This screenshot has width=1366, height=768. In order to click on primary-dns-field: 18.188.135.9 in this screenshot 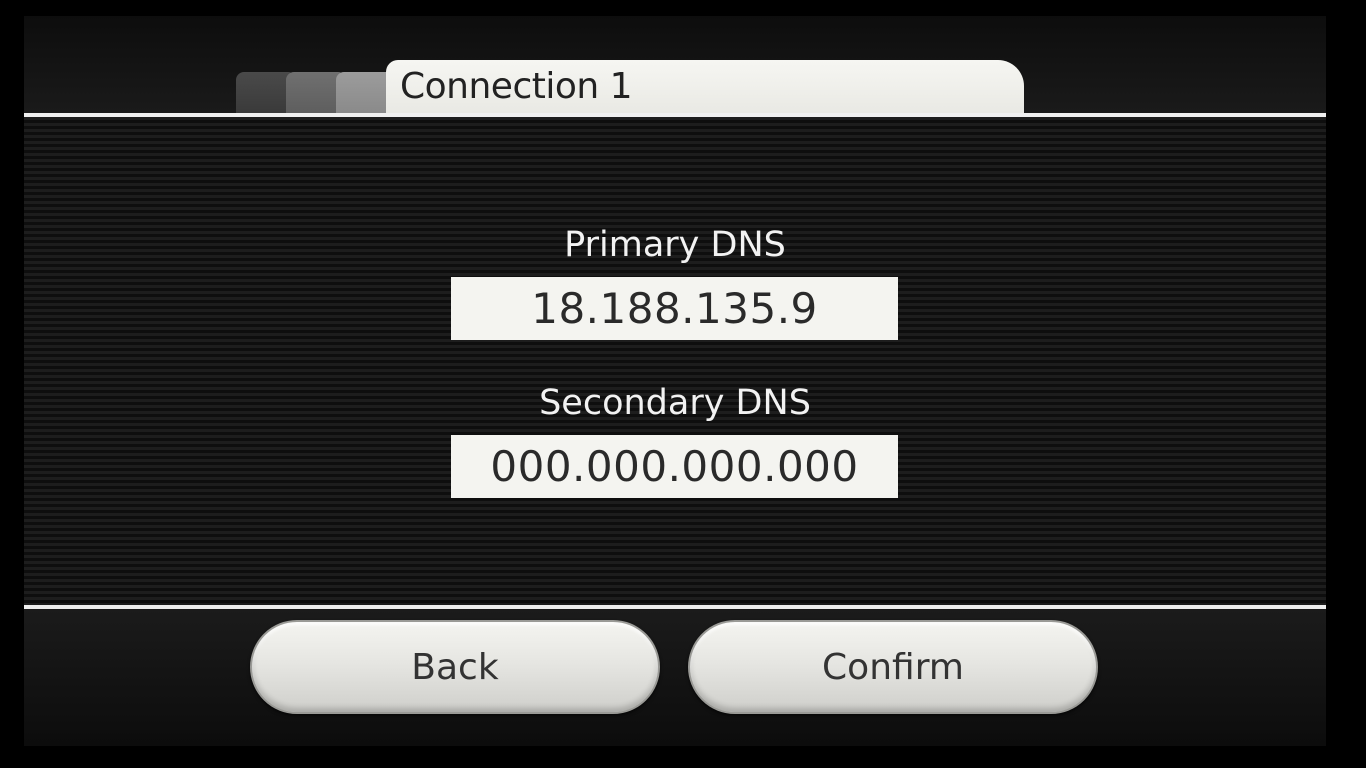, I will do `click(674, 308)`.